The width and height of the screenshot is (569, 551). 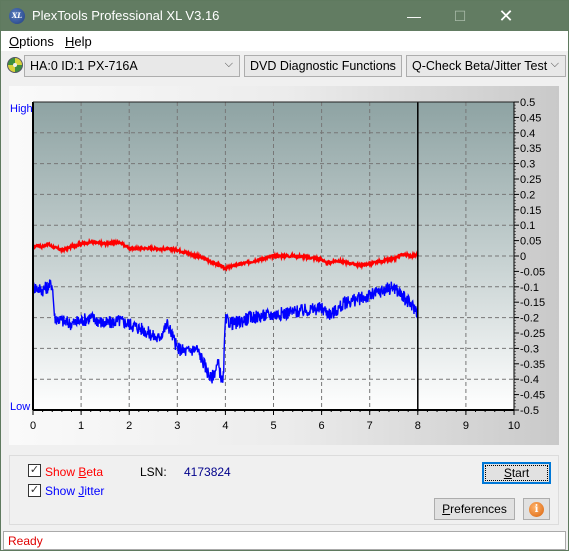 What do you see at coordinates (414, 16) in the screenshot?
I see `minimize-button: —` at bounding box center [414, 16].